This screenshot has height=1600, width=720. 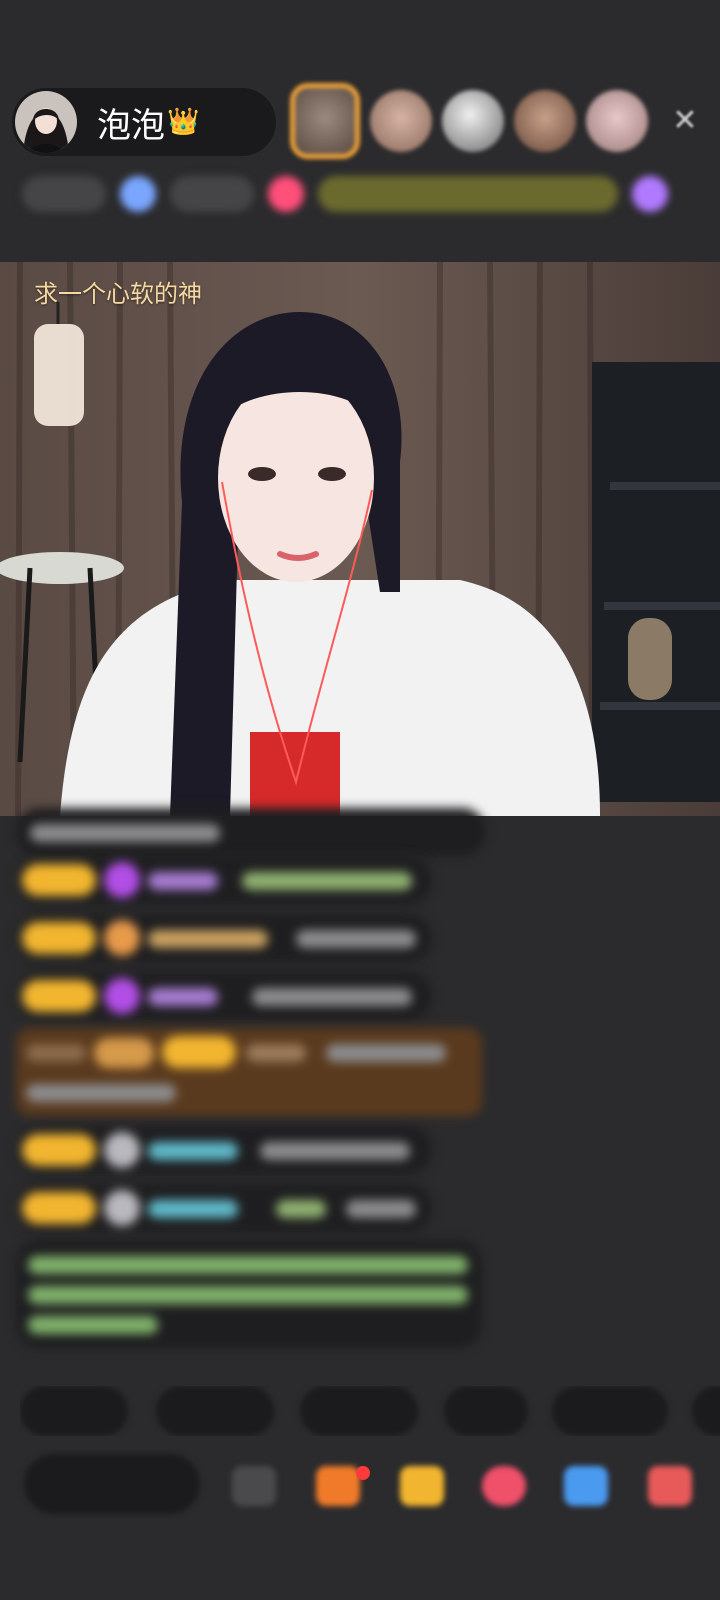 What do you see at coordinates (131, 125) in the screenshot?
I see `host-name: 泡泡` at bounding box center [131, 125].